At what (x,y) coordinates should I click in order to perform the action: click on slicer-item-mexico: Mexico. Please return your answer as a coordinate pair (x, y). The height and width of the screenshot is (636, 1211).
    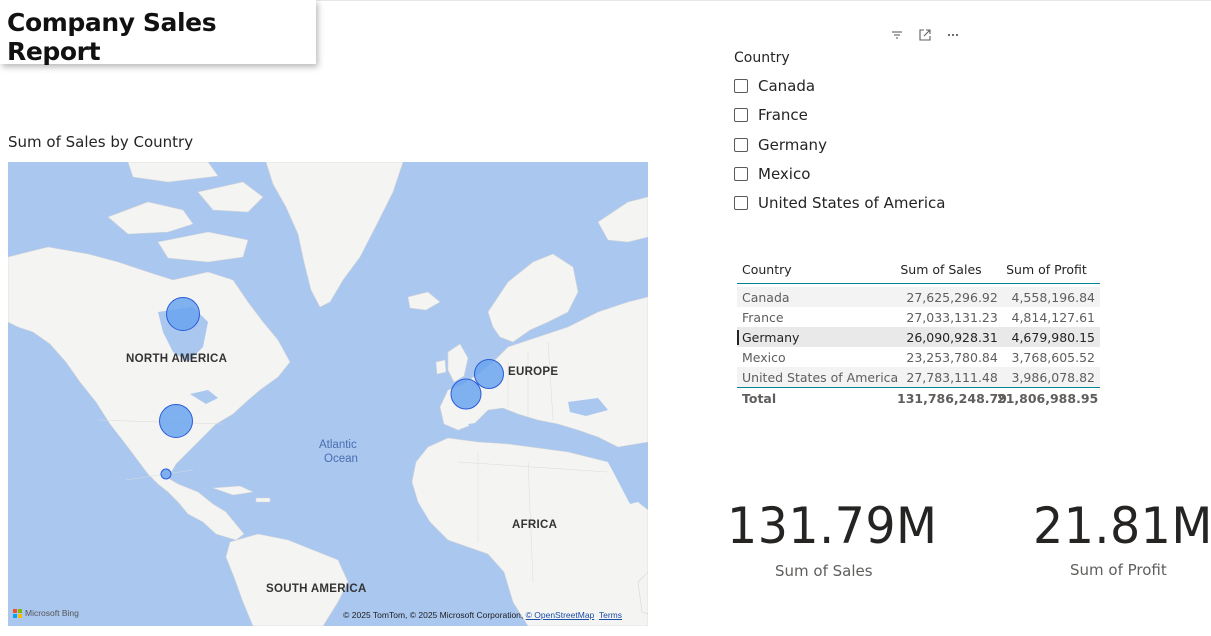
    Looking at the image, I should click on (772, 174).